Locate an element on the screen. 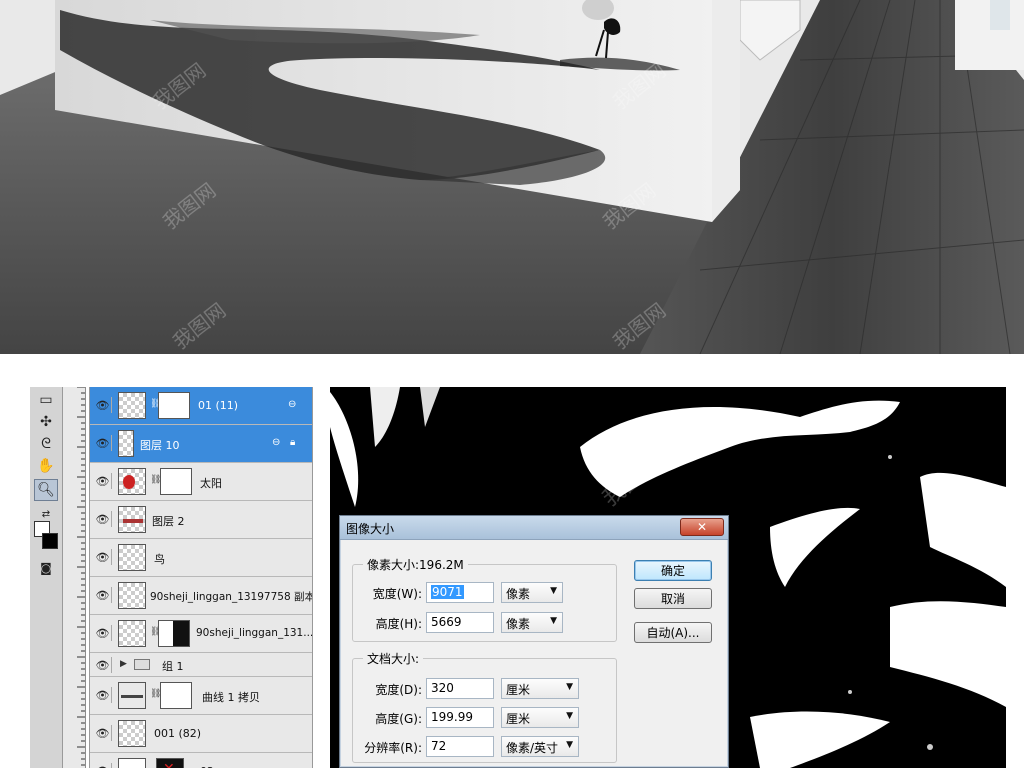 The width and height of the screenshot is (1024, 768). doc-height-field: 199.99 is located at coordinates (460, 717).